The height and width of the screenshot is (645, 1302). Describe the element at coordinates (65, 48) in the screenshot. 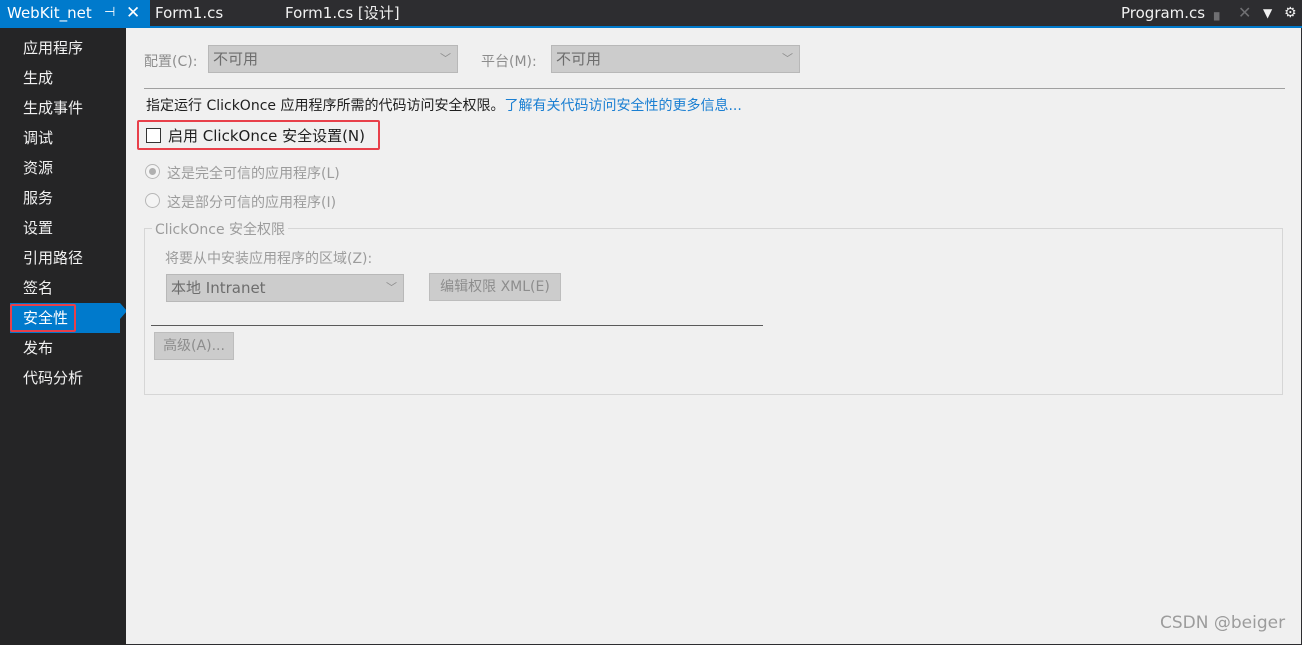

I see `sidebar-item-application: 应用程序` at that location.